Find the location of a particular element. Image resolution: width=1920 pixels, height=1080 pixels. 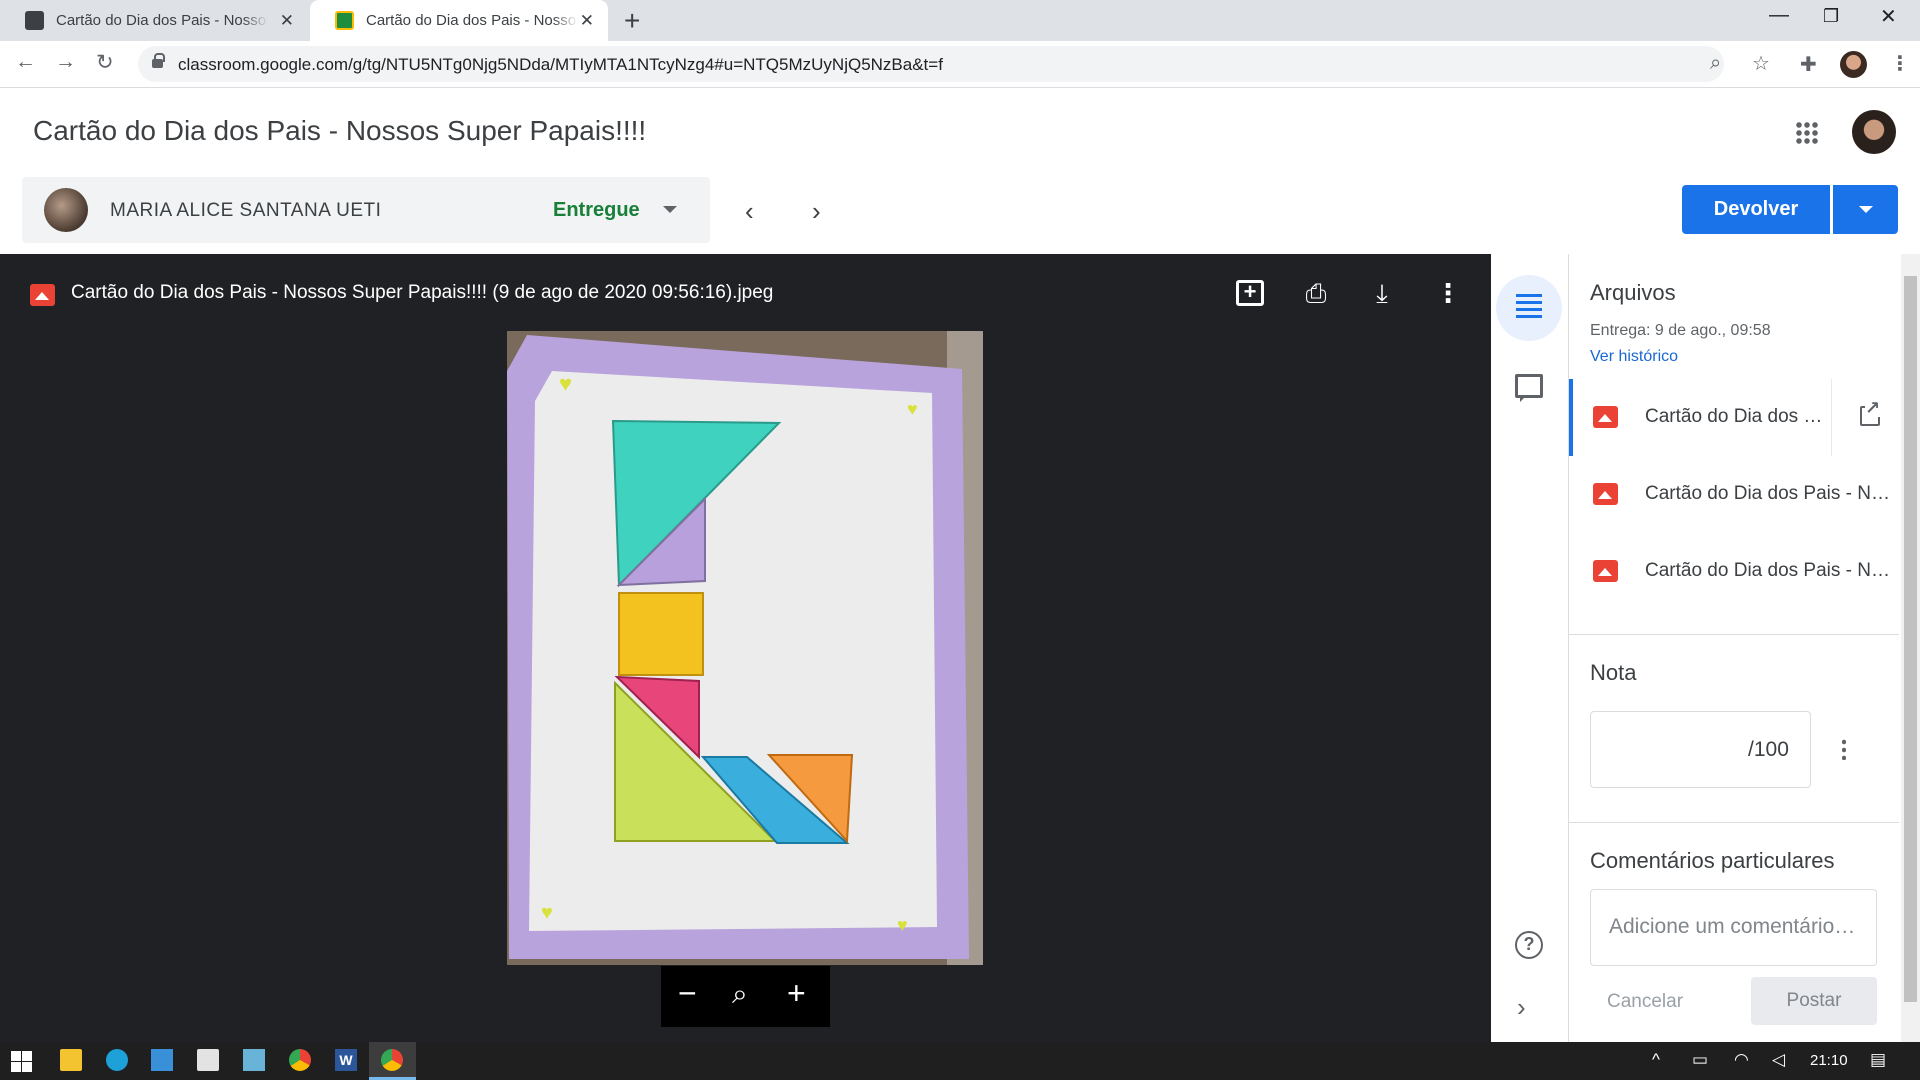

submitted-card-image: ♥ ♥ ♥ ♥ is located at coordinates (745, 648).